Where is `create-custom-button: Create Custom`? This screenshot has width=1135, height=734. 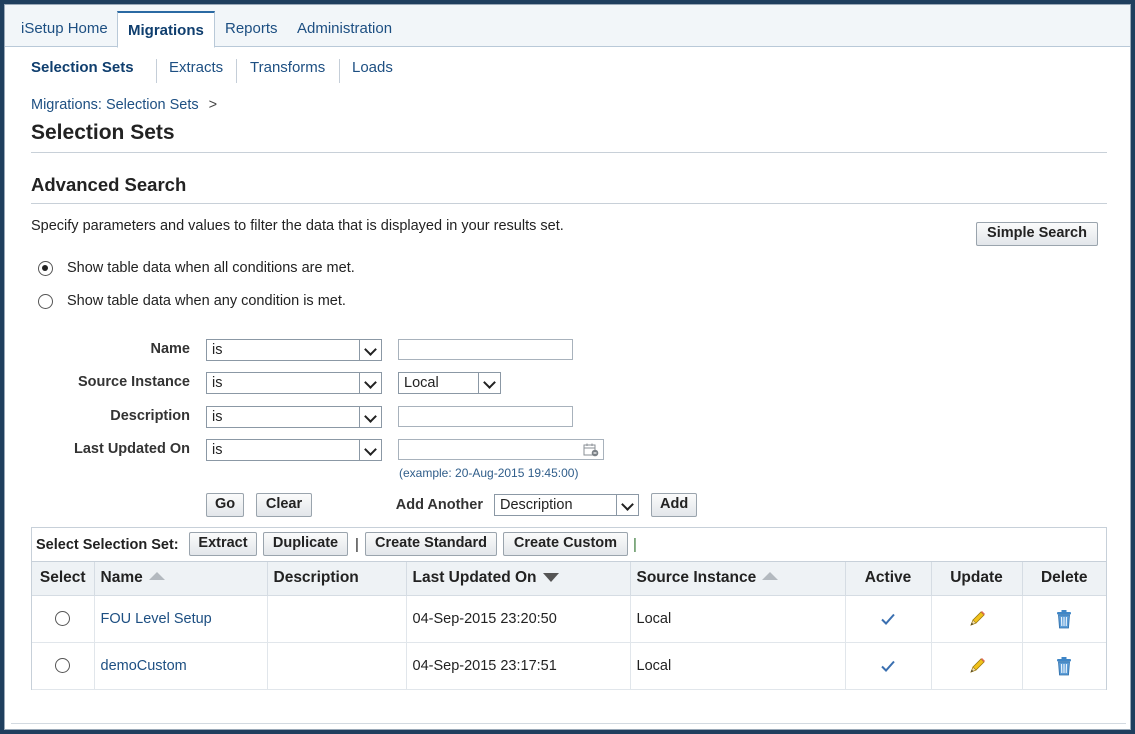 create-custom-button: Create Custom is located at coordinates (565, 544).